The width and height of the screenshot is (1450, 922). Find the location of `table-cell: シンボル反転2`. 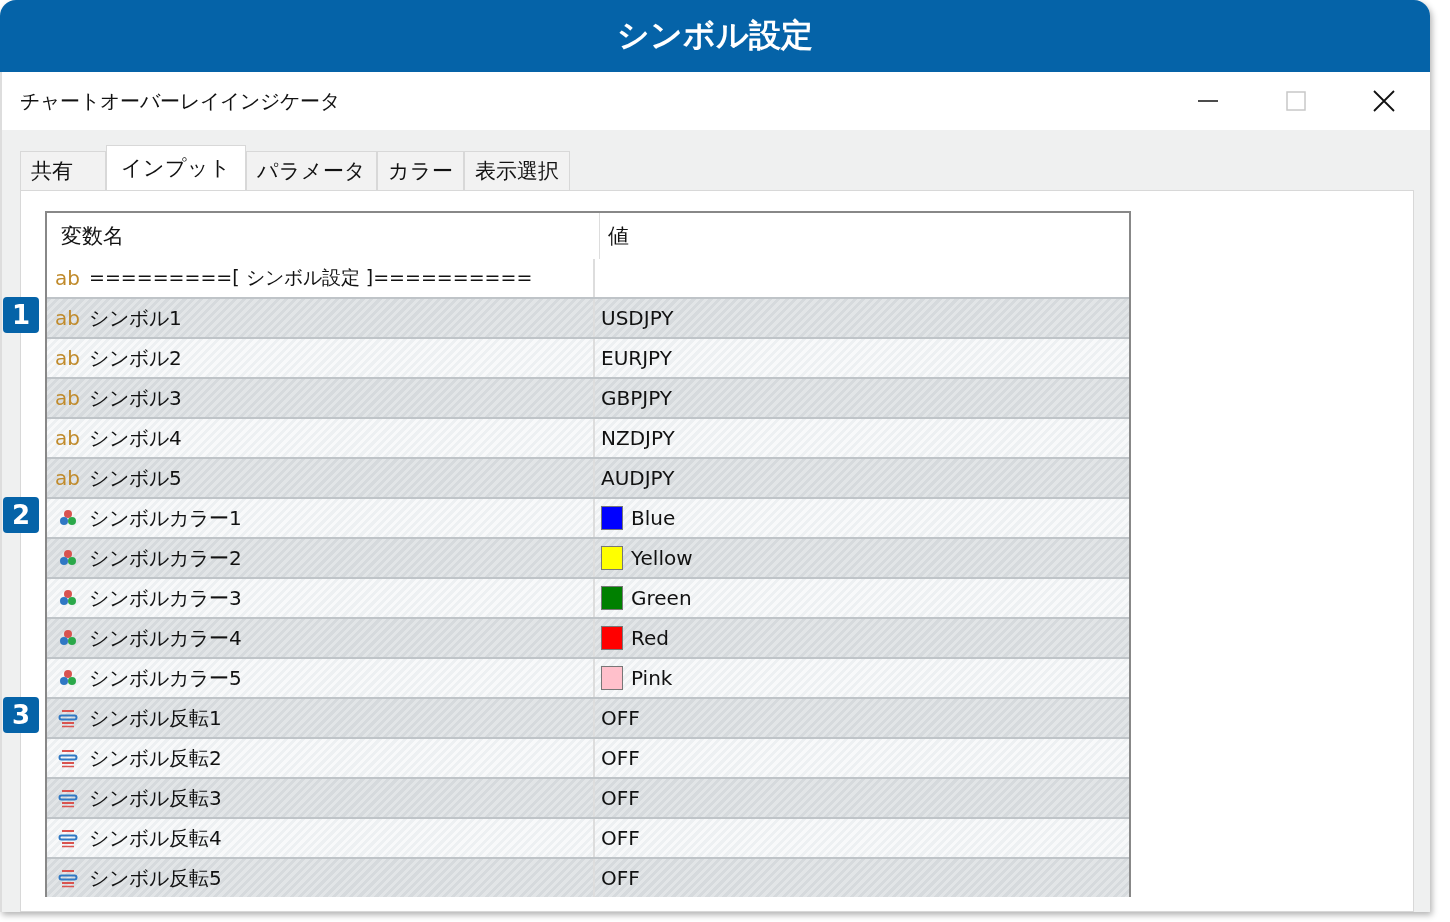

table-cell: シンボル反転2 is located at coordinates (155, 758).